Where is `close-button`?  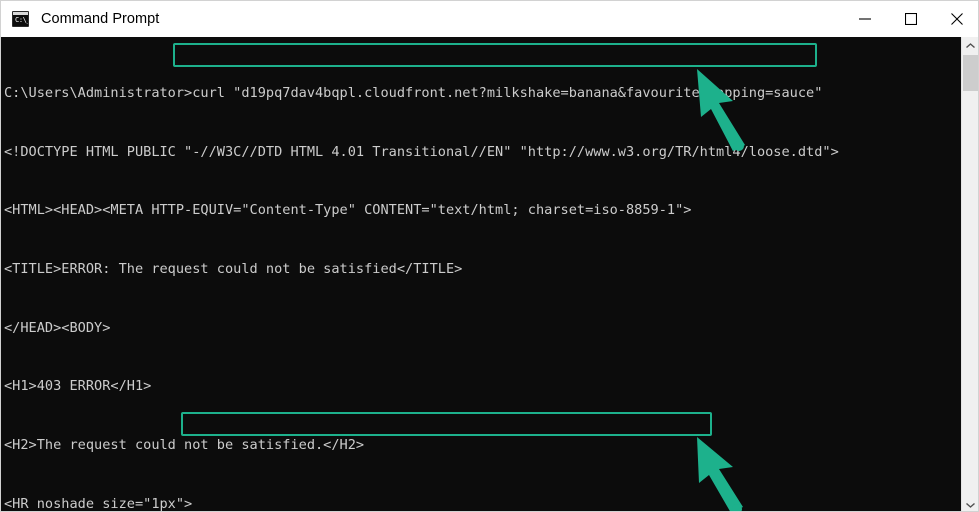 close-button is located at coordinates (956, 19).